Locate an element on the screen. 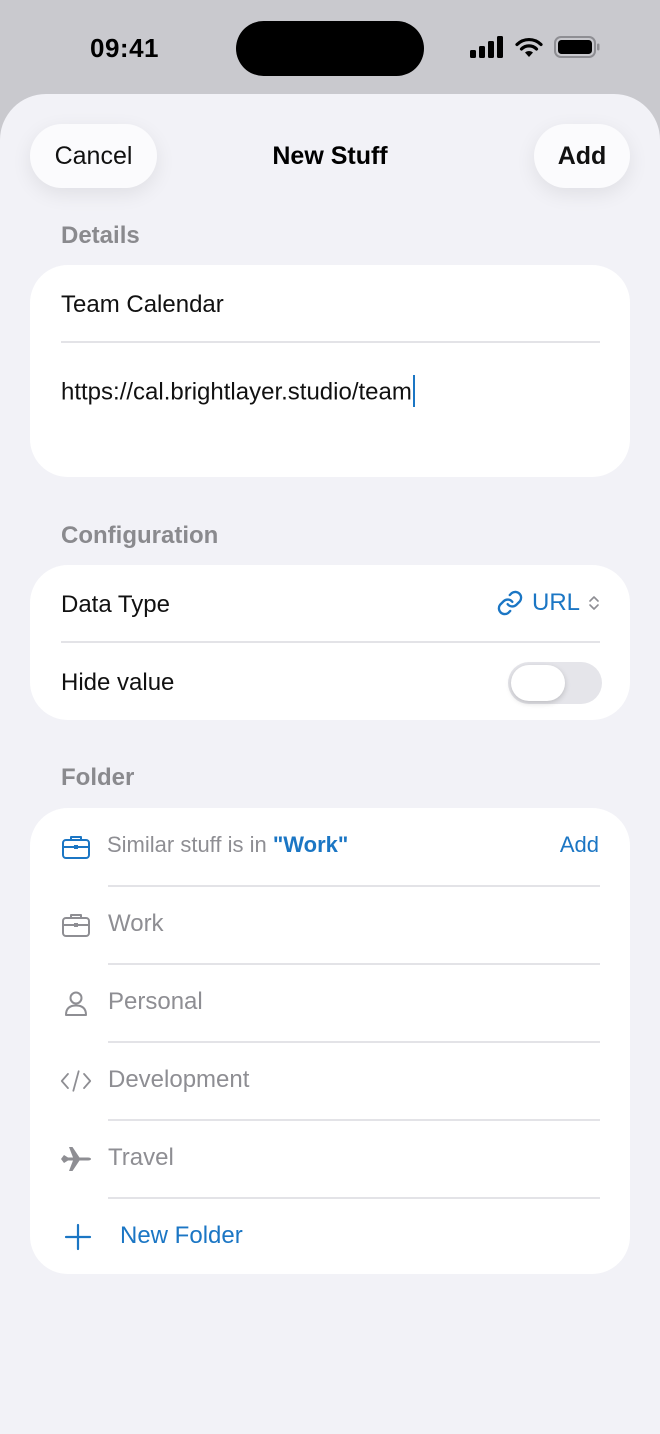  airplane-icon is located at coordinates (76, 1159).